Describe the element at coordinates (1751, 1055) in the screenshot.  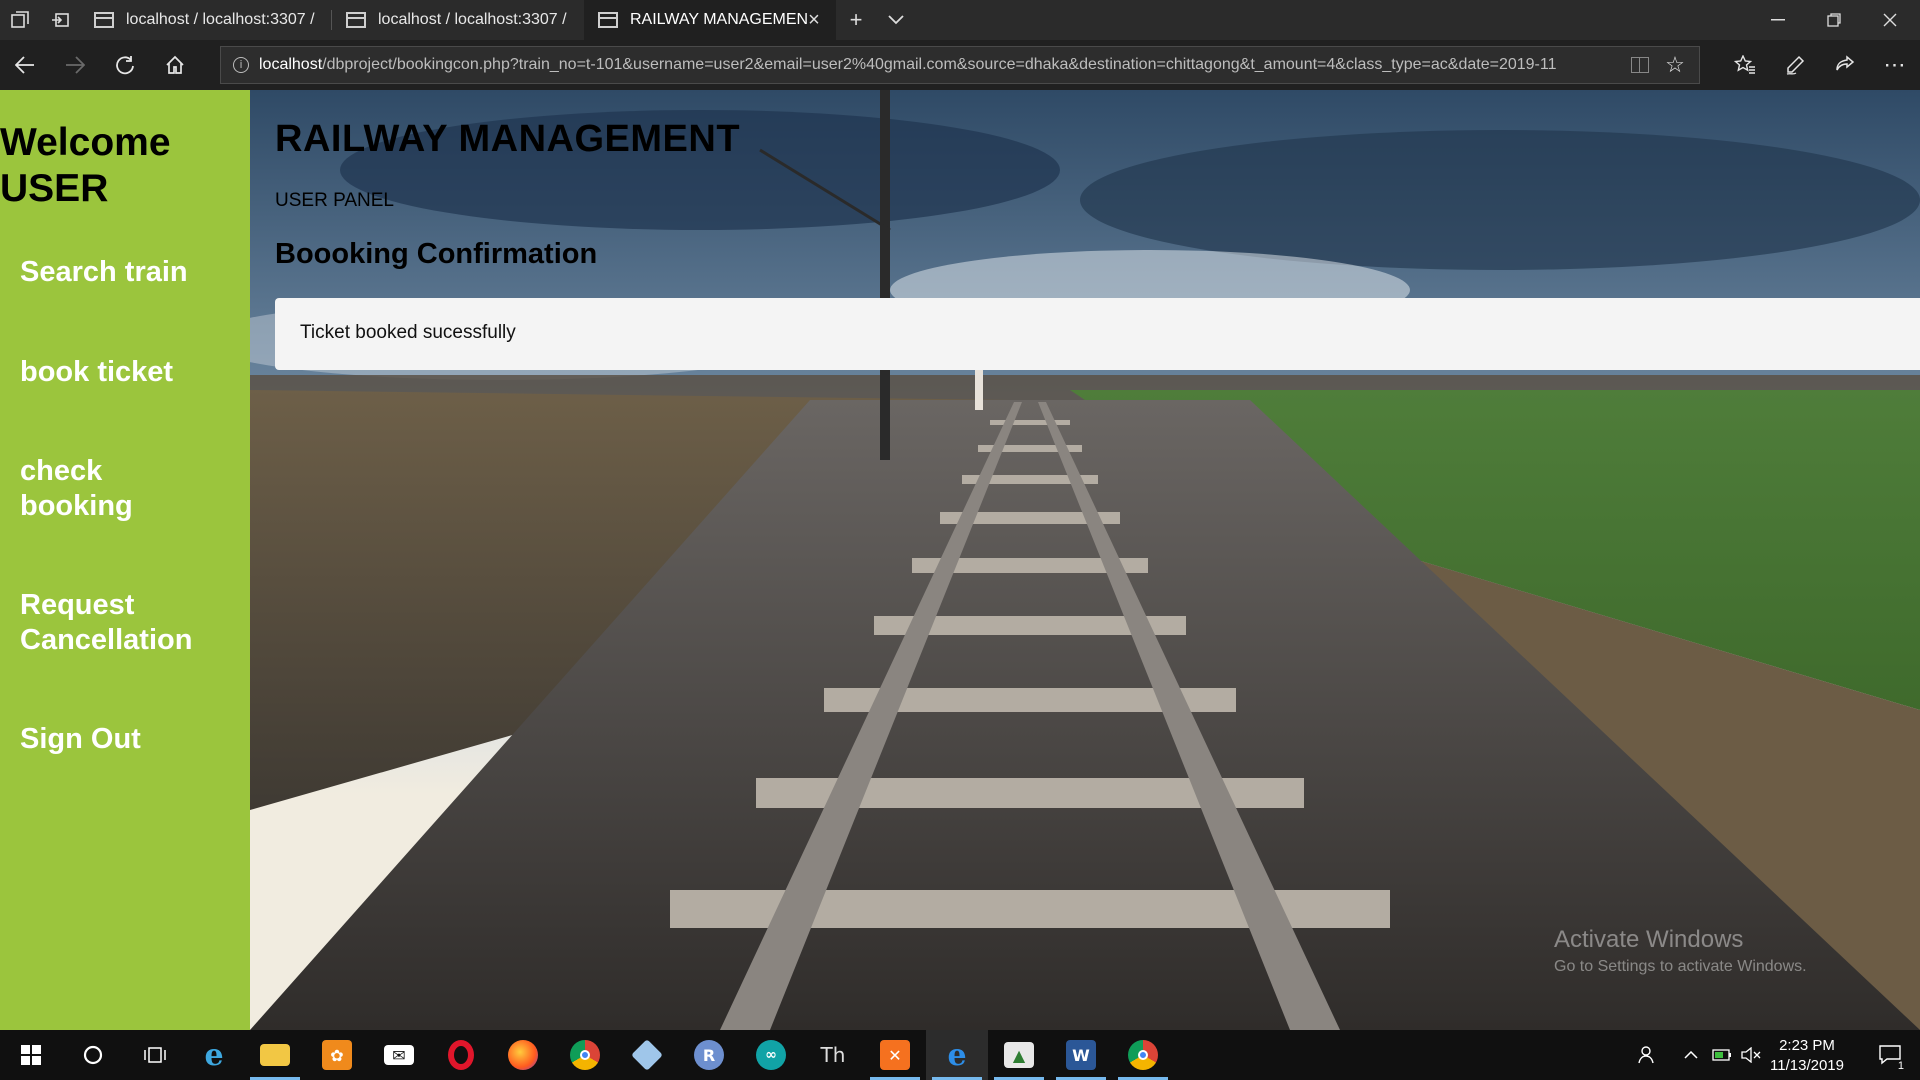
I see `volume-muted-icon` at that location.